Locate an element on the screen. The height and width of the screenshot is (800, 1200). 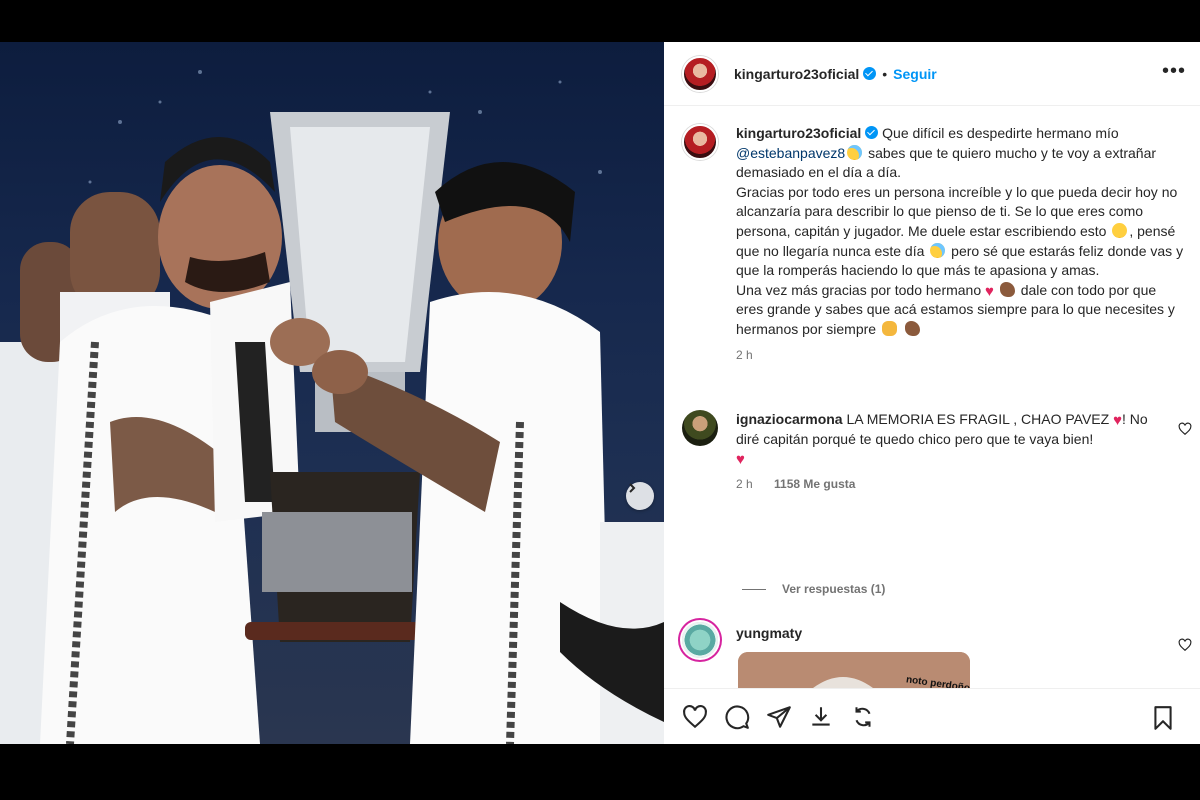
comment-meta: 2 h 1158 Me gusta is located at coordinates (951, 485).